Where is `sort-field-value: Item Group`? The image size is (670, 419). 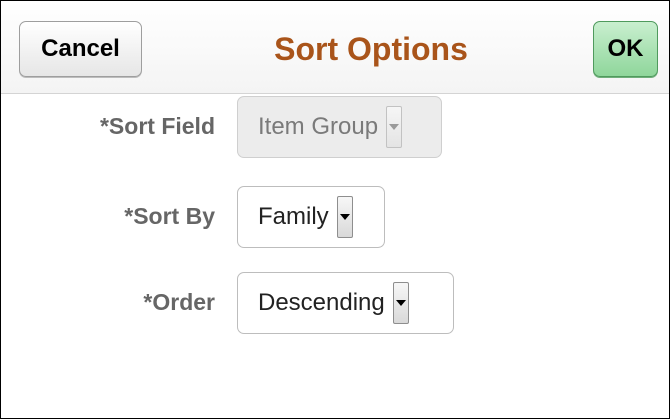
sort-field-value: Item Group is located at coordinates (318, 126).